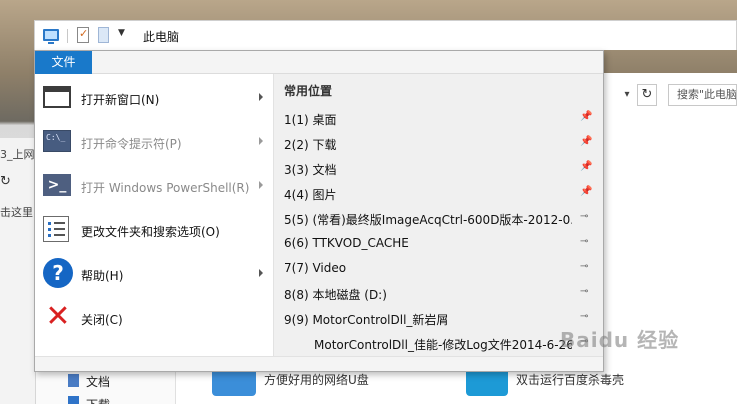 This screenshot has width=737, height=404. Describe the element at coordinates (16, 212) in the screenshot. I see `background-left-text: 击这里` at that location.